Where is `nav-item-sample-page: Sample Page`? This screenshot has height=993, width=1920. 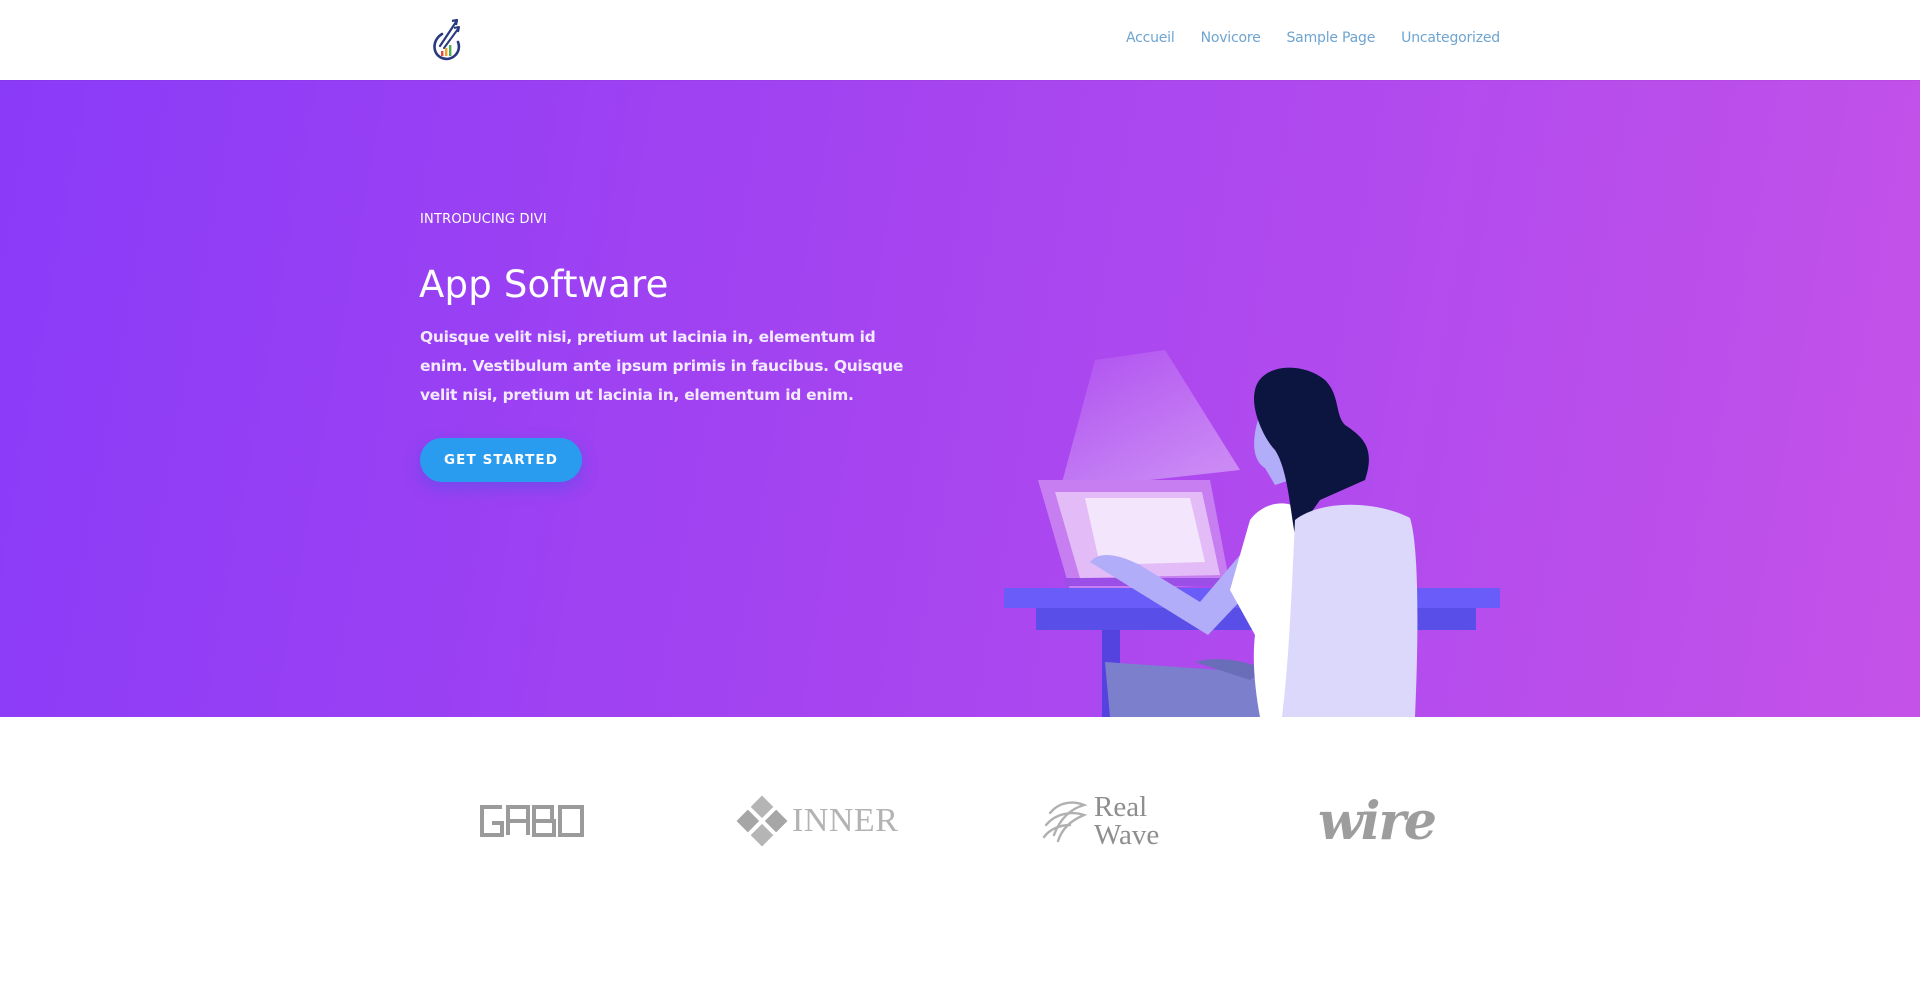 nav-item-sample-page: Sample Page is located at coordinates (1331, 38).